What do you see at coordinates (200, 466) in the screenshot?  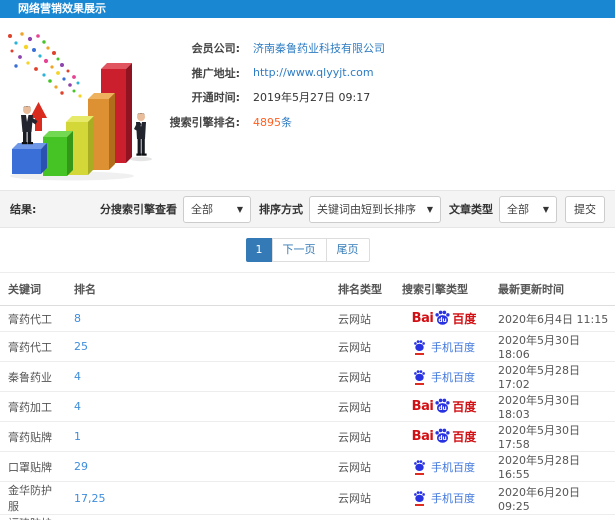 I see `rank-cell: 29` at bounding box center [200, 466].